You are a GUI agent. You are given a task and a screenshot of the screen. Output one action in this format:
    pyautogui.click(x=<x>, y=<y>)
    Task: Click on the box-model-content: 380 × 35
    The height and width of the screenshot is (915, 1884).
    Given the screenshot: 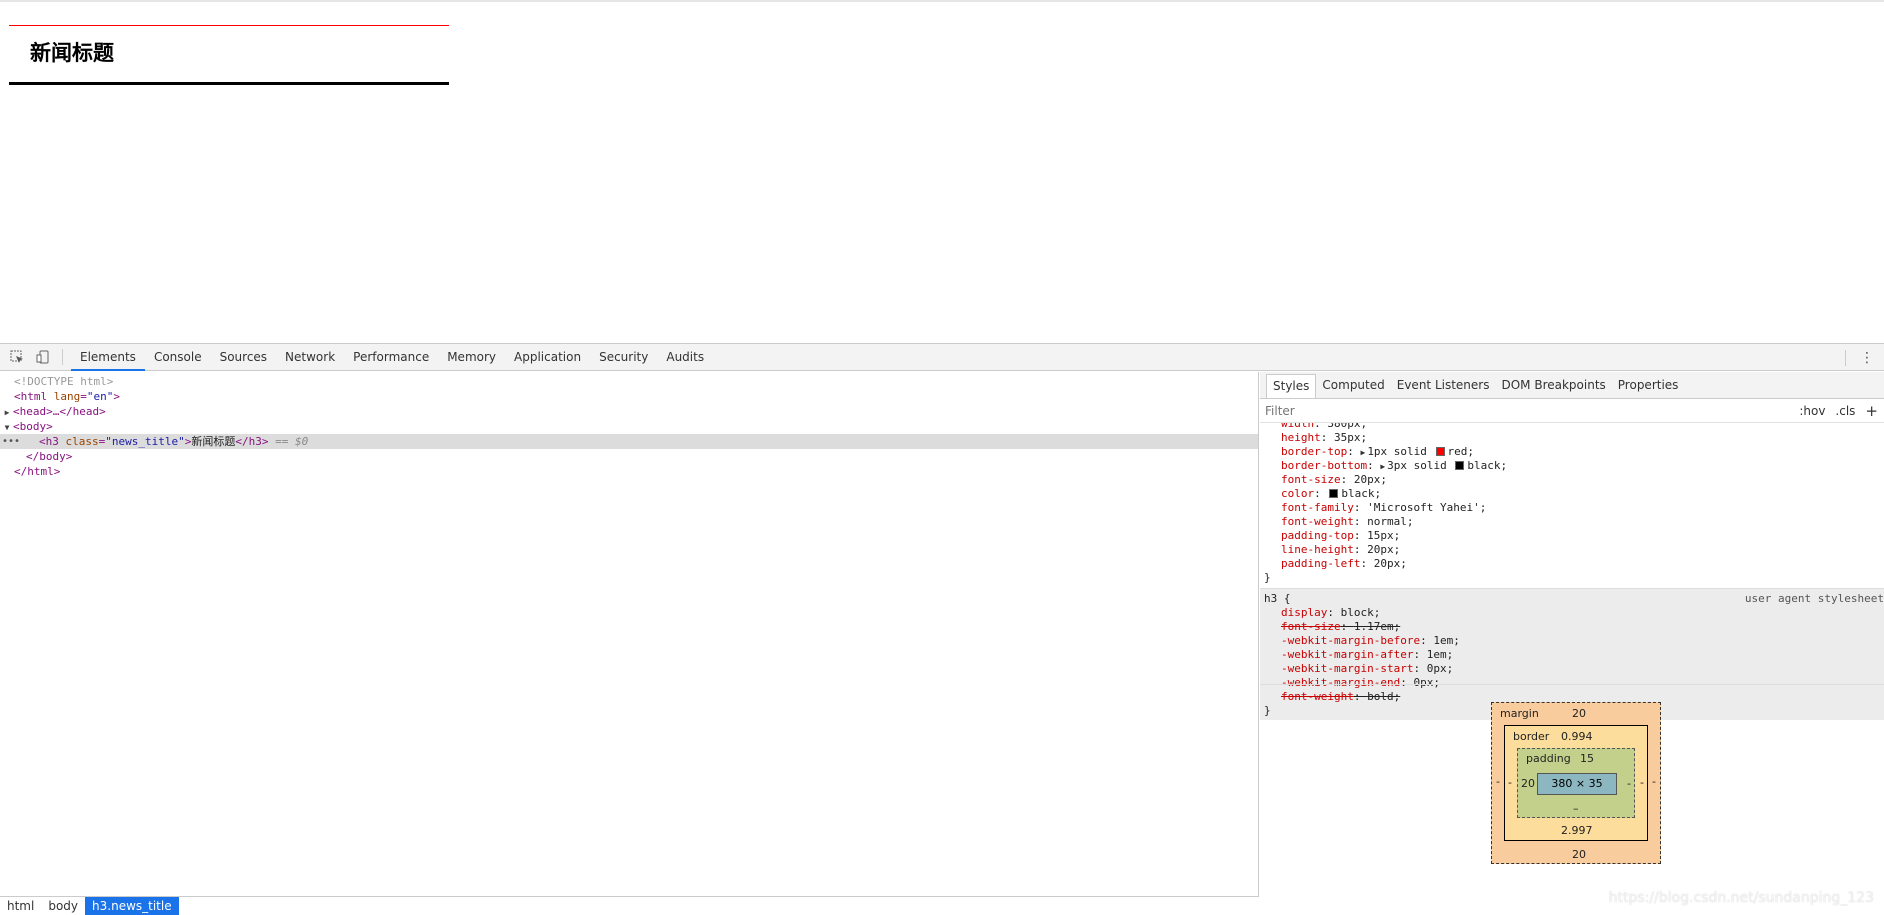 What is the action you would take?
    pyautogui.click(x=1577, y=784)
    